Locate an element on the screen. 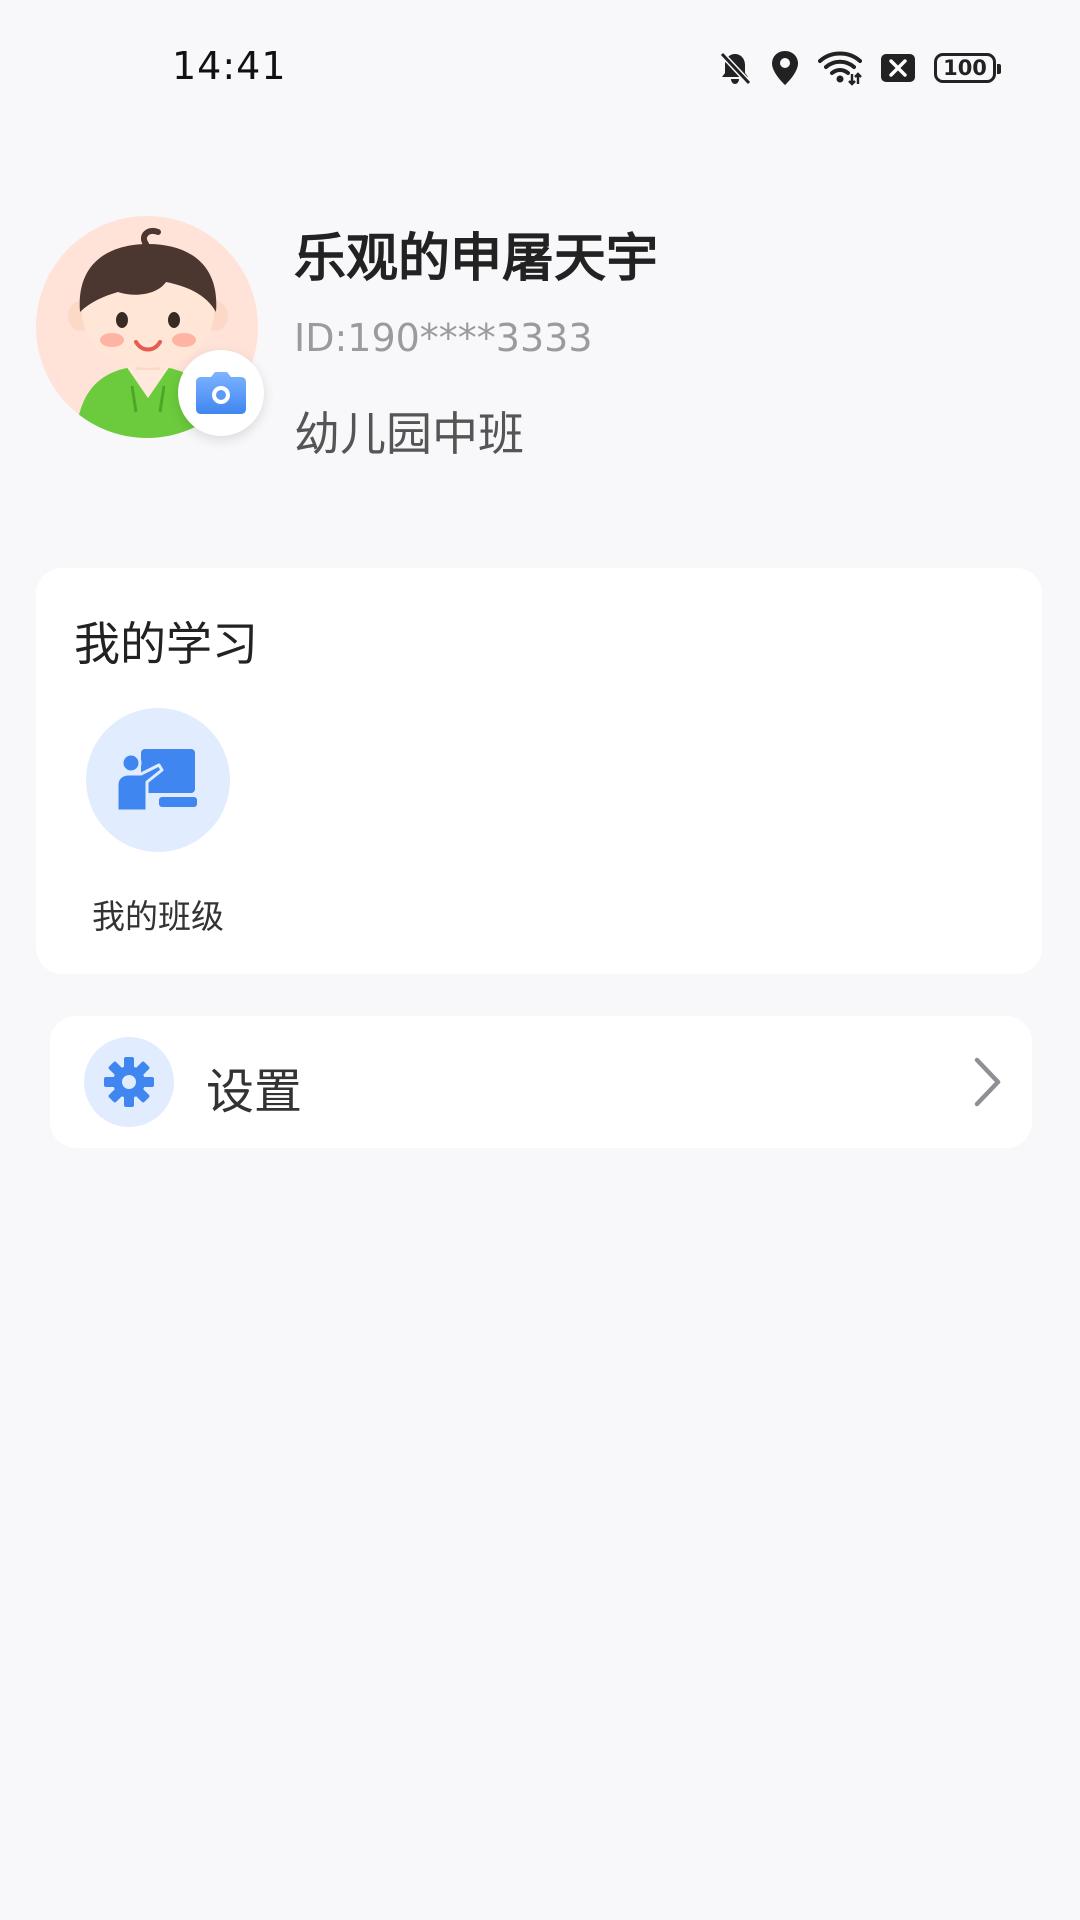  bell-off-icon is located at coordinates (735, 68).